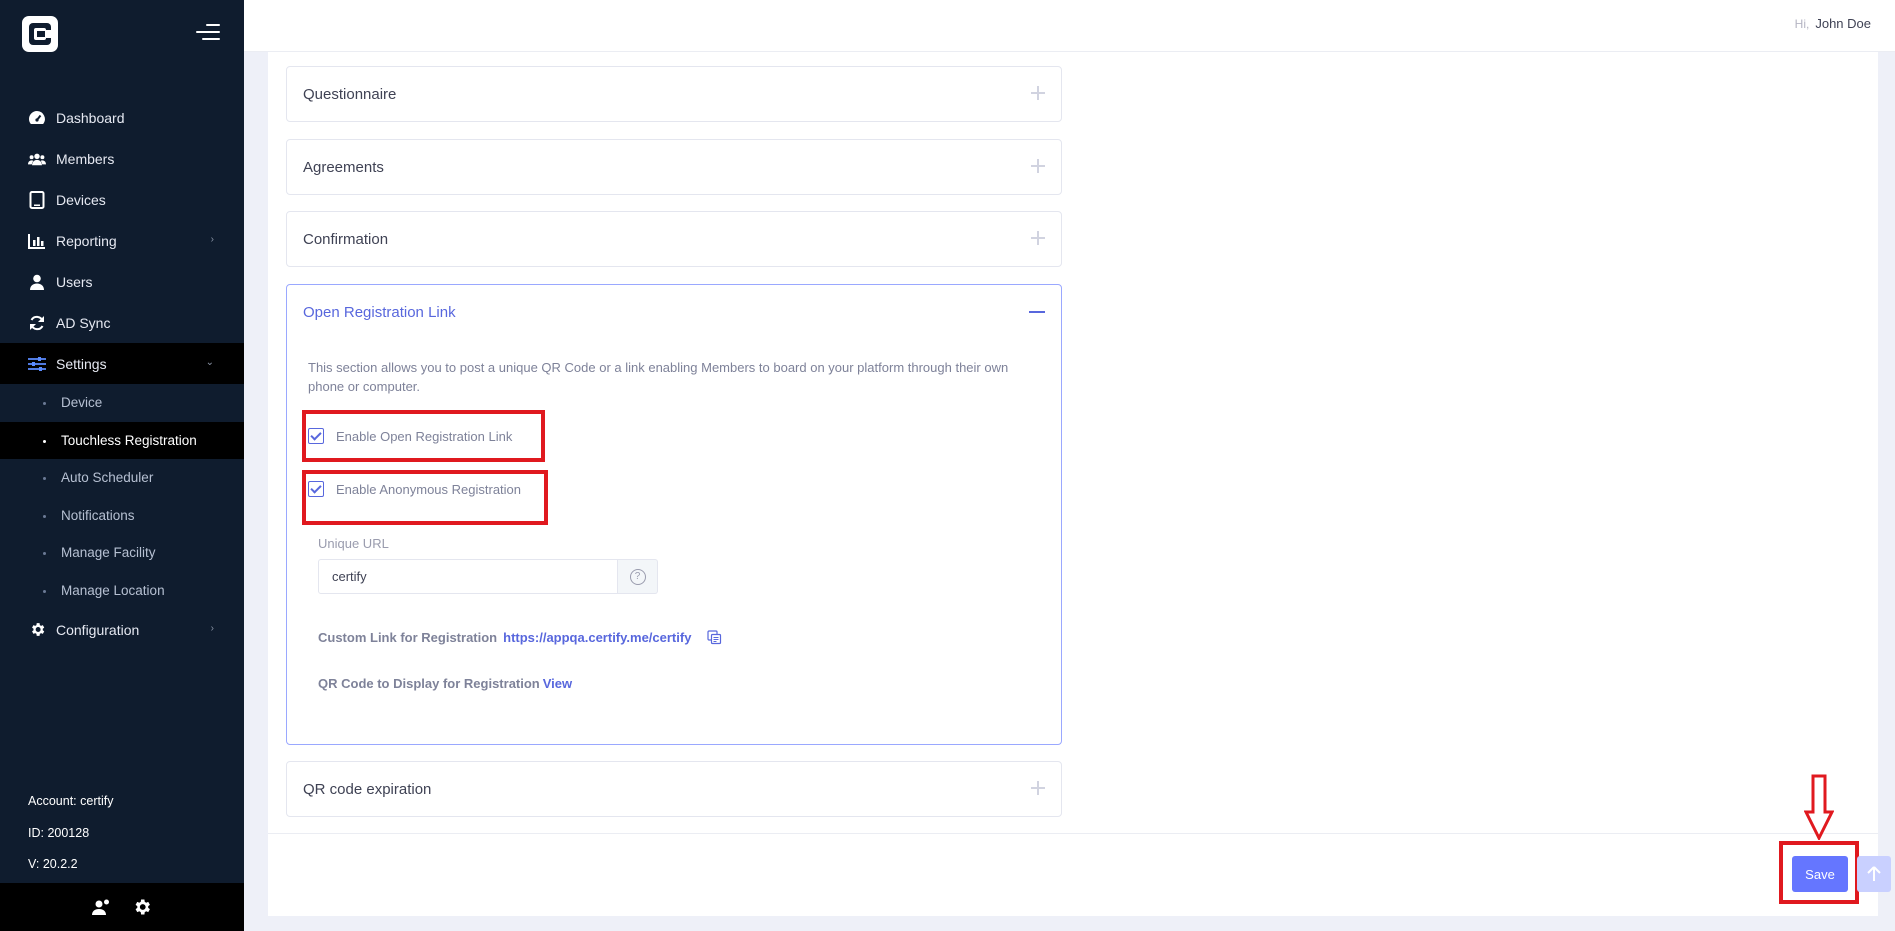 The height and width of the screenshot is (931, 1895). Describe the element at coordinates (1069, 26) in the screenshot. I see `top-bar: Hi, John Doe` at that location.